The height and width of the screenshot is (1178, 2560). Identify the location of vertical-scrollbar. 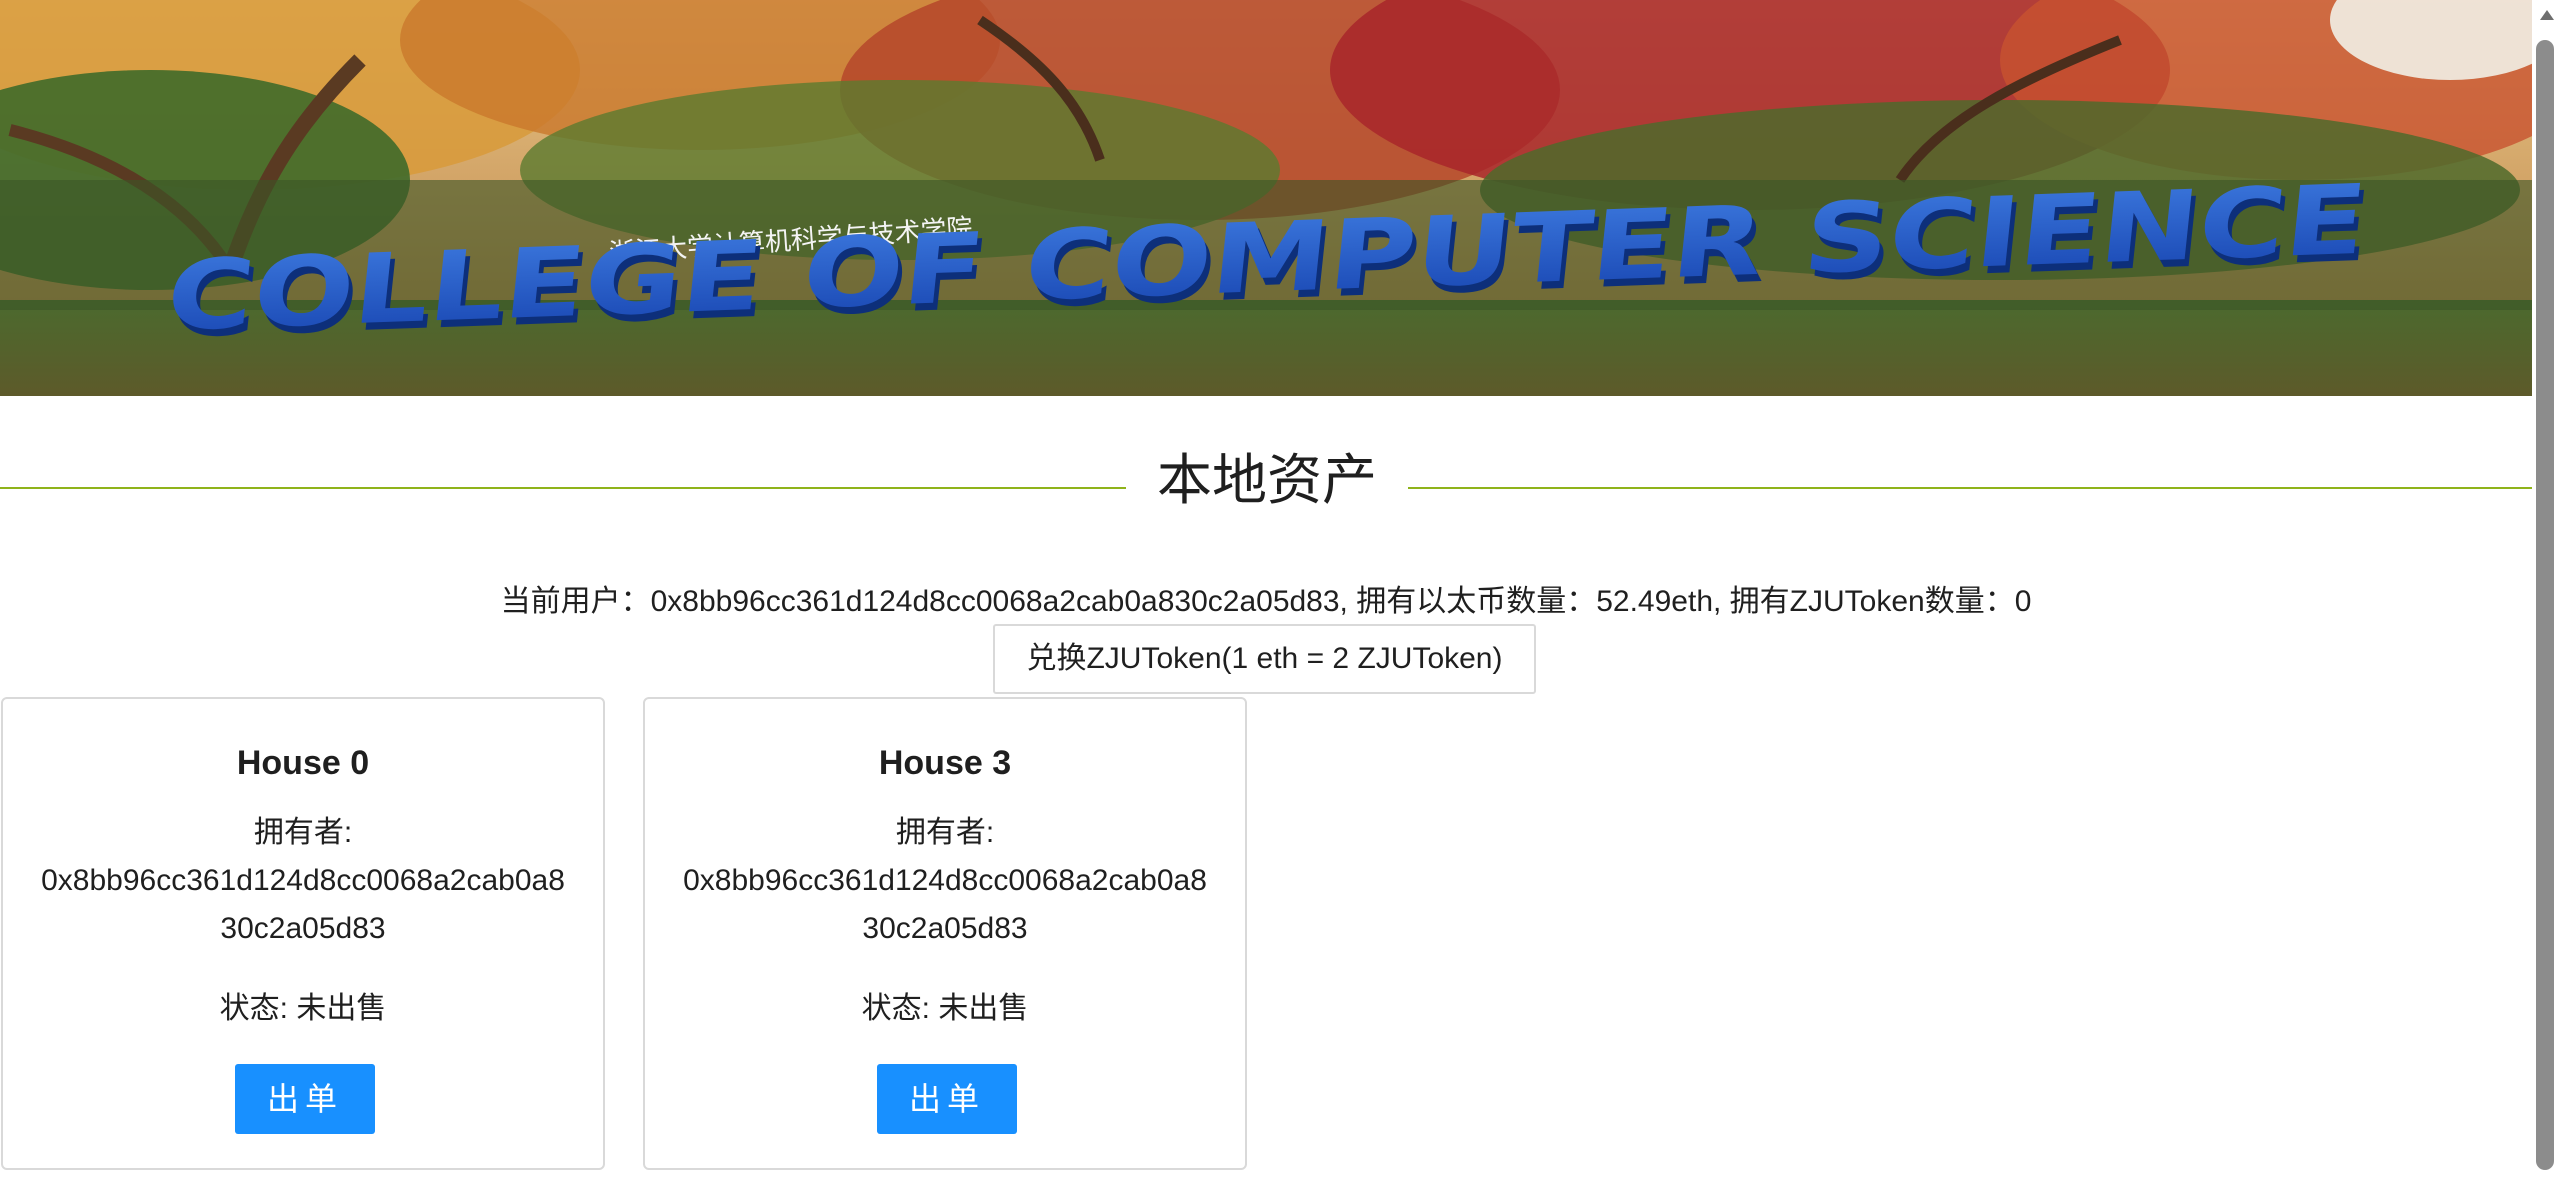
(2546, 589).